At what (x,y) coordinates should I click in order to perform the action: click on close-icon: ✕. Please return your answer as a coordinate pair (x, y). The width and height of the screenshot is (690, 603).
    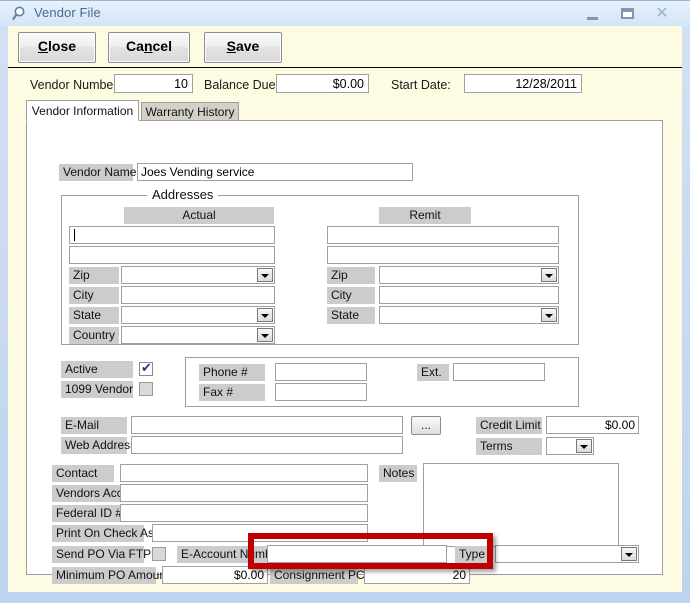
    Looking at the image, I should click on (662, 13).